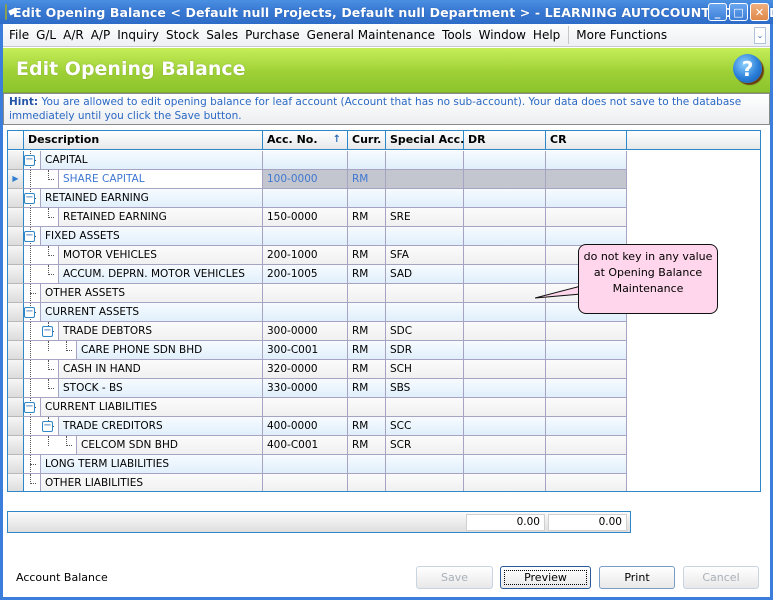  What do you see at coordinates (143, 388) in the screenshot?
I see `description-cell: STOCK - BS` at bounding box center [143, 388].